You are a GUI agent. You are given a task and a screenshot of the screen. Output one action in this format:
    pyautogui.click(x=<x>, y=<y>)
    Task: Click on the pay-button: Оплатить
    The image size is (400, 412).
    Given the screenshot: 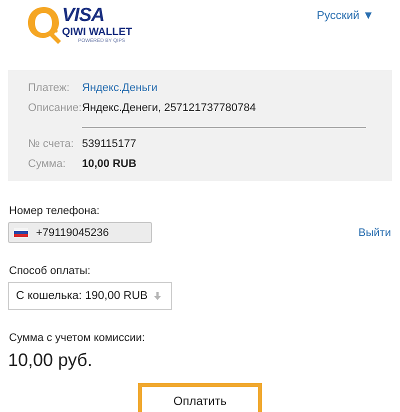 What is the action you would take?
    pyautogui.click(x=200, y=397)
    